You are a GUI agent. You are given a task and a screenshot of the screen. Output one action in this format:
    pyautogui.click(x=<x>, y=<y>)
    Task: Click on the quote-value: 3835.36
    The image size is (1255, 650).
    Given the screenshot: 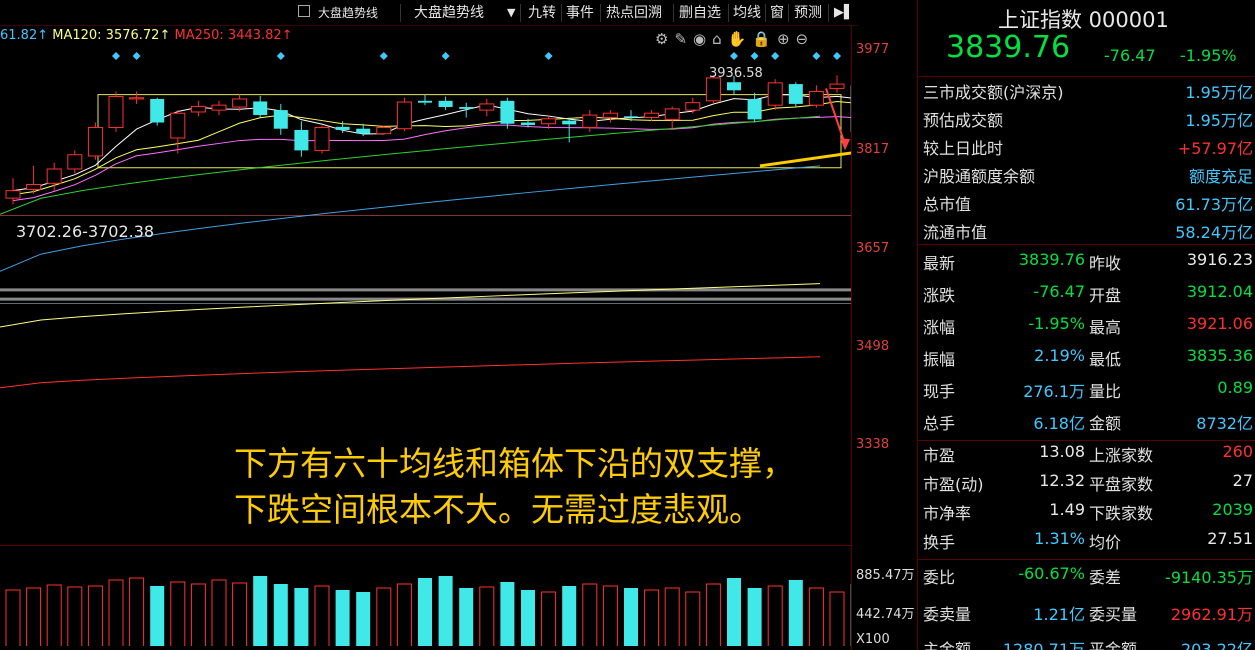 What is the action you would take?
    pyautogui.click(x=1219, y=355)
    